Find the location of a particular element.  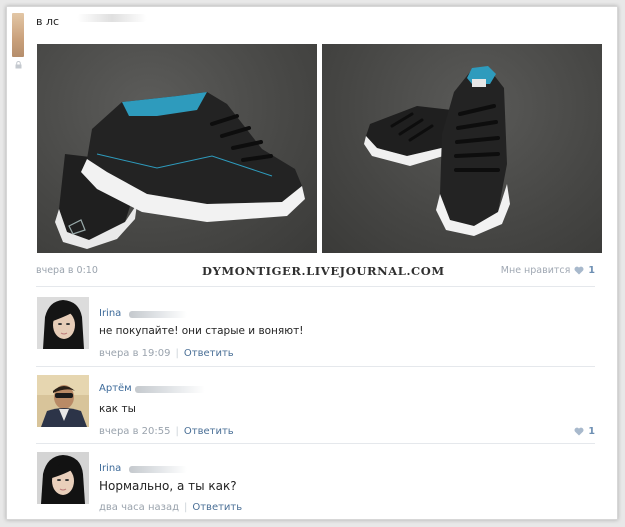

sneaker-side-view is located at coordinates (180, 170).